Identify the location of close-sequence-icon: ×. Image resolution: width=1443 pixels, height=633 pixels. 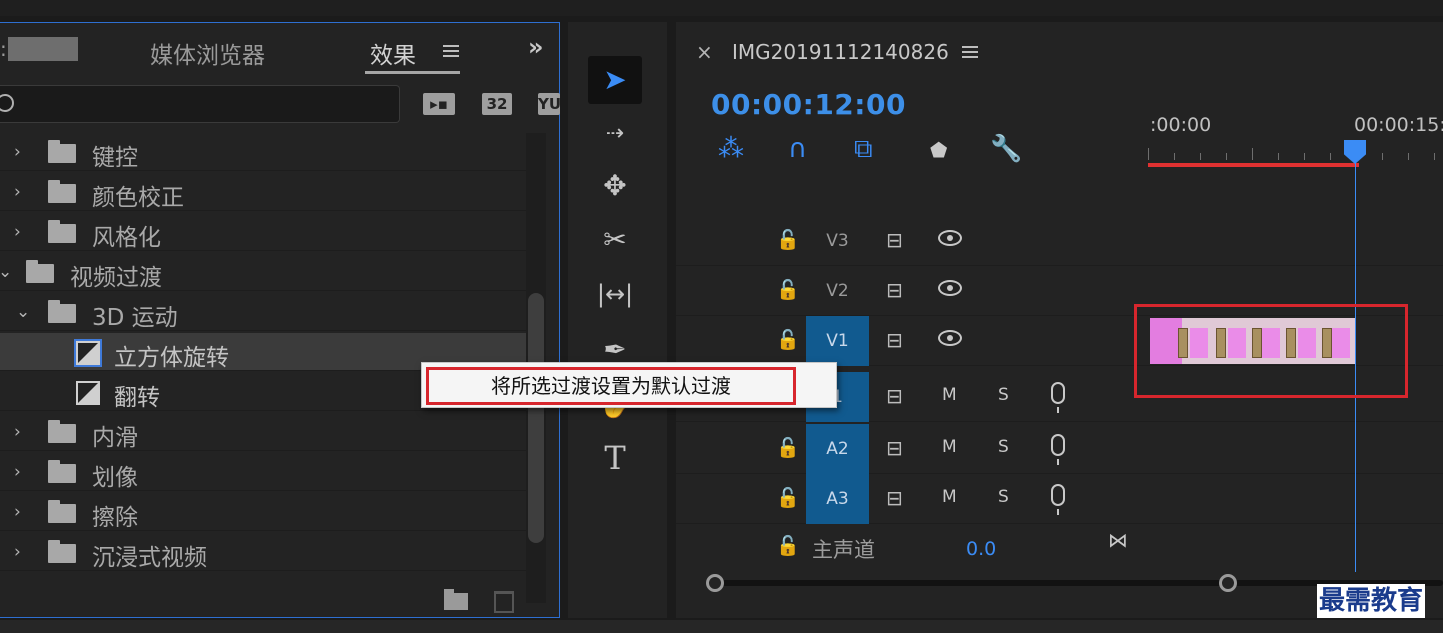
(704, 52).